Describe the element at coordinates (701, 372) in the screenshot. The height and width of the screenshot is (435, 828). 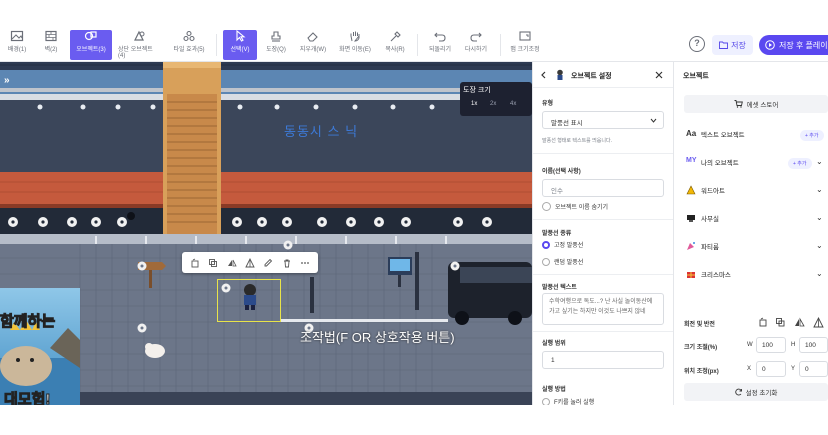
I see `position-label: 위치 조정(px)` at that location.